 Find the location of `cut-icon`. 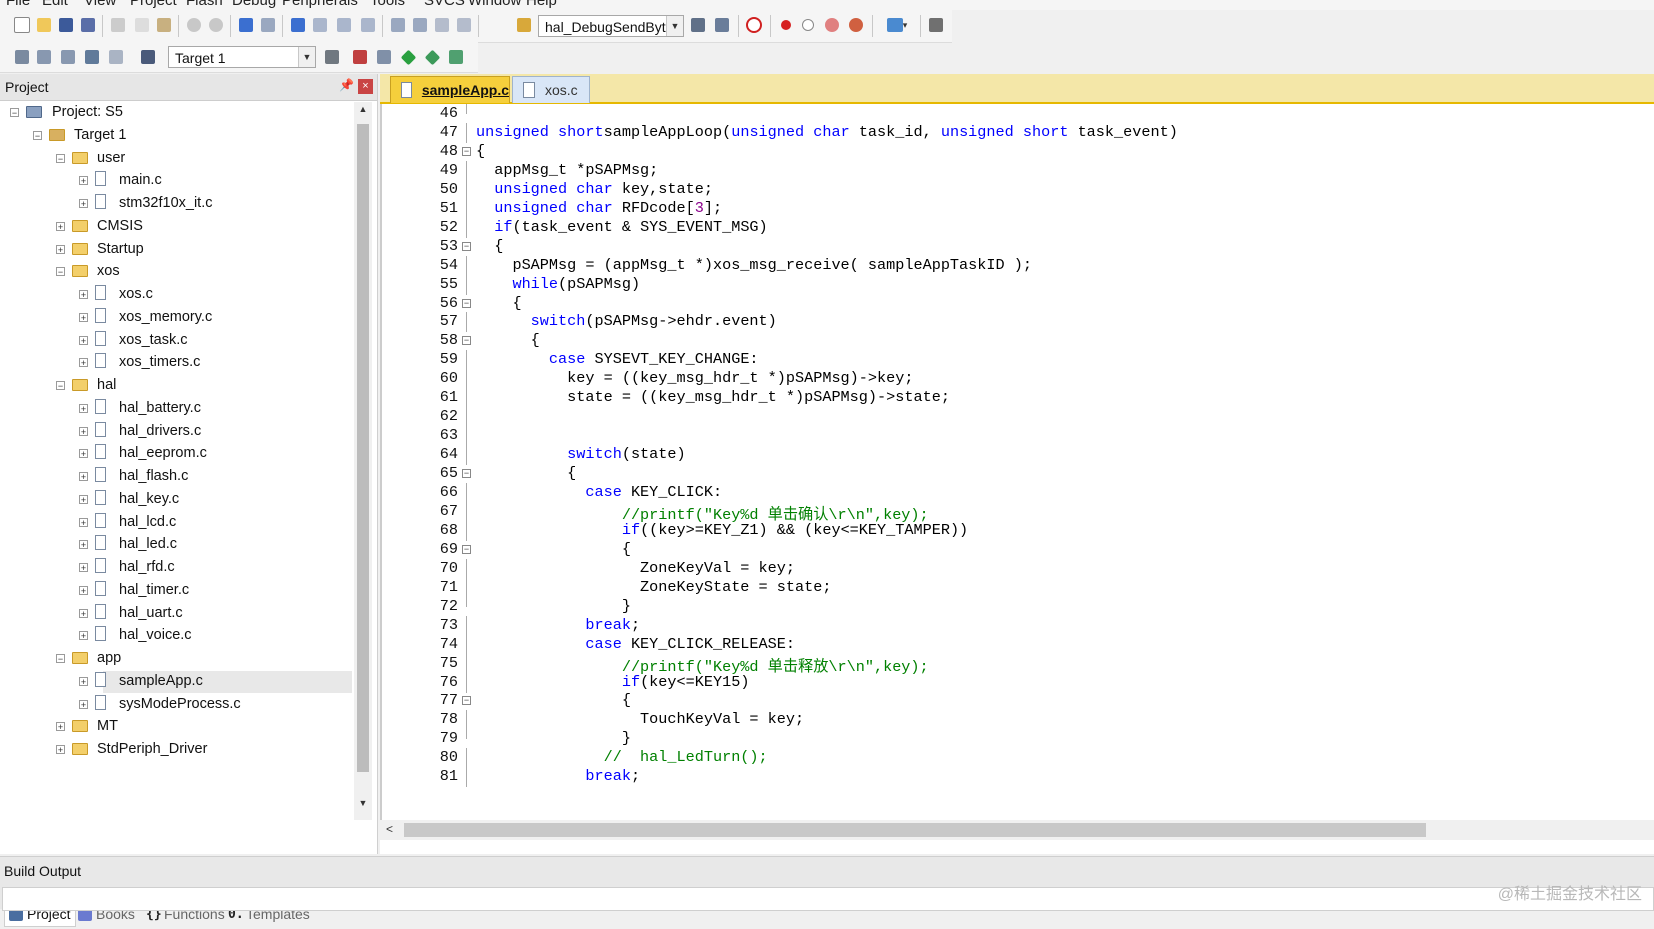

cut-icon is located at coordinates (118, 25).